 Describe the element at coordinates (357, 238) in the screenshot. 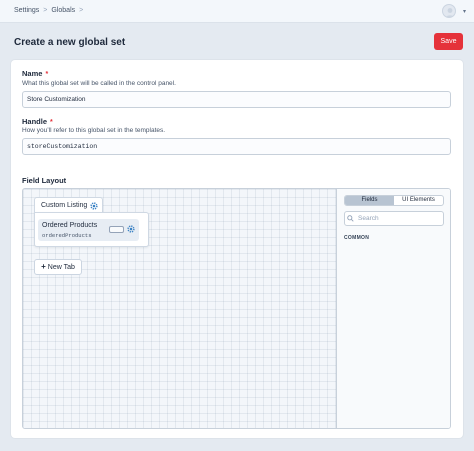

I see `sidebar-section-common: COMMON` at that location.